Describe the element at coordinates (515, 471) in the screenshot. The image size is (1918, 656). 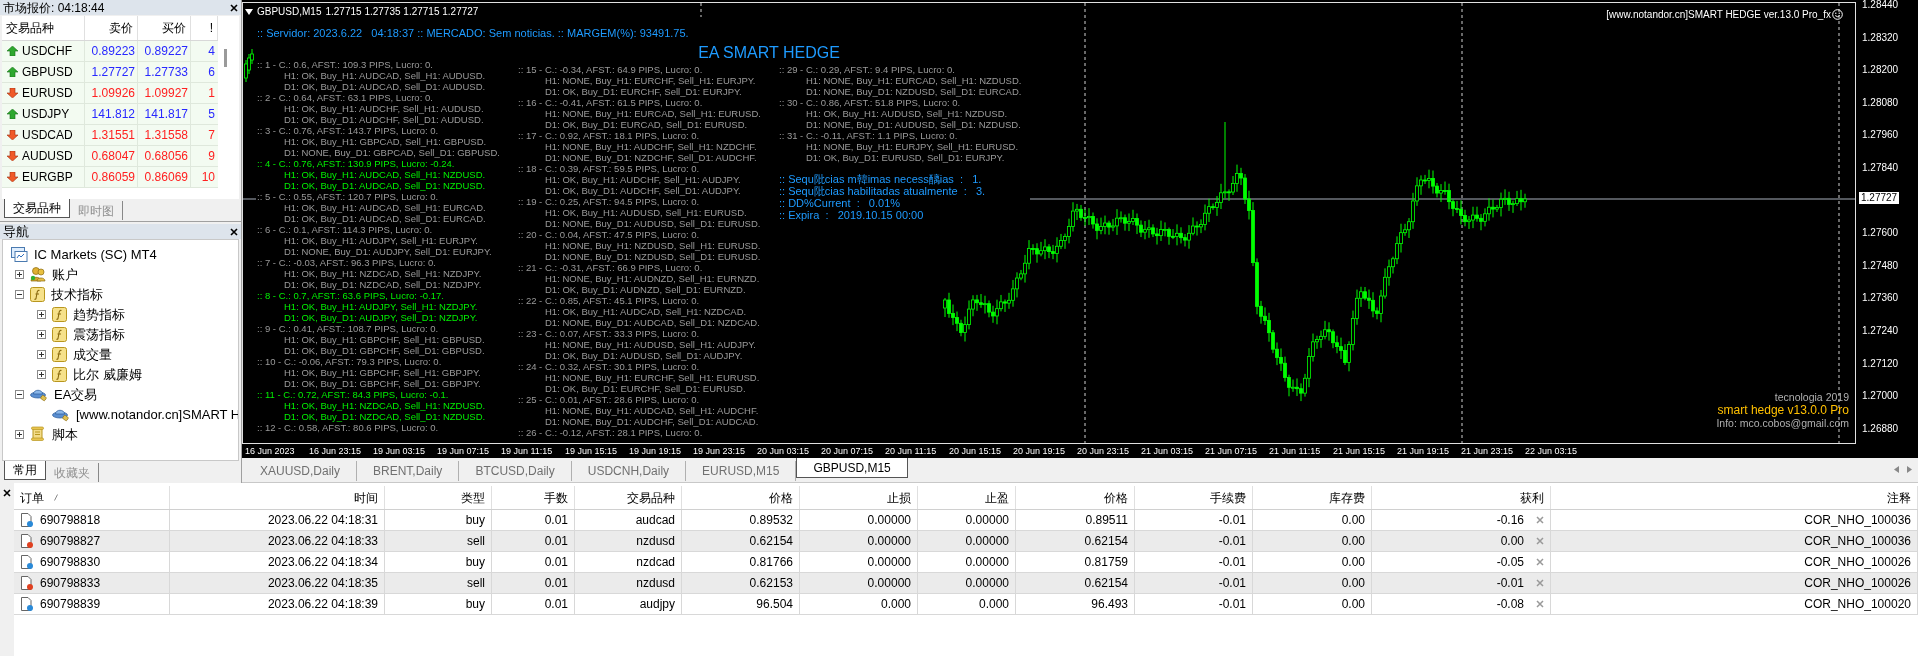
I see `chart-tab: BTCUSD,Daily` at that location.